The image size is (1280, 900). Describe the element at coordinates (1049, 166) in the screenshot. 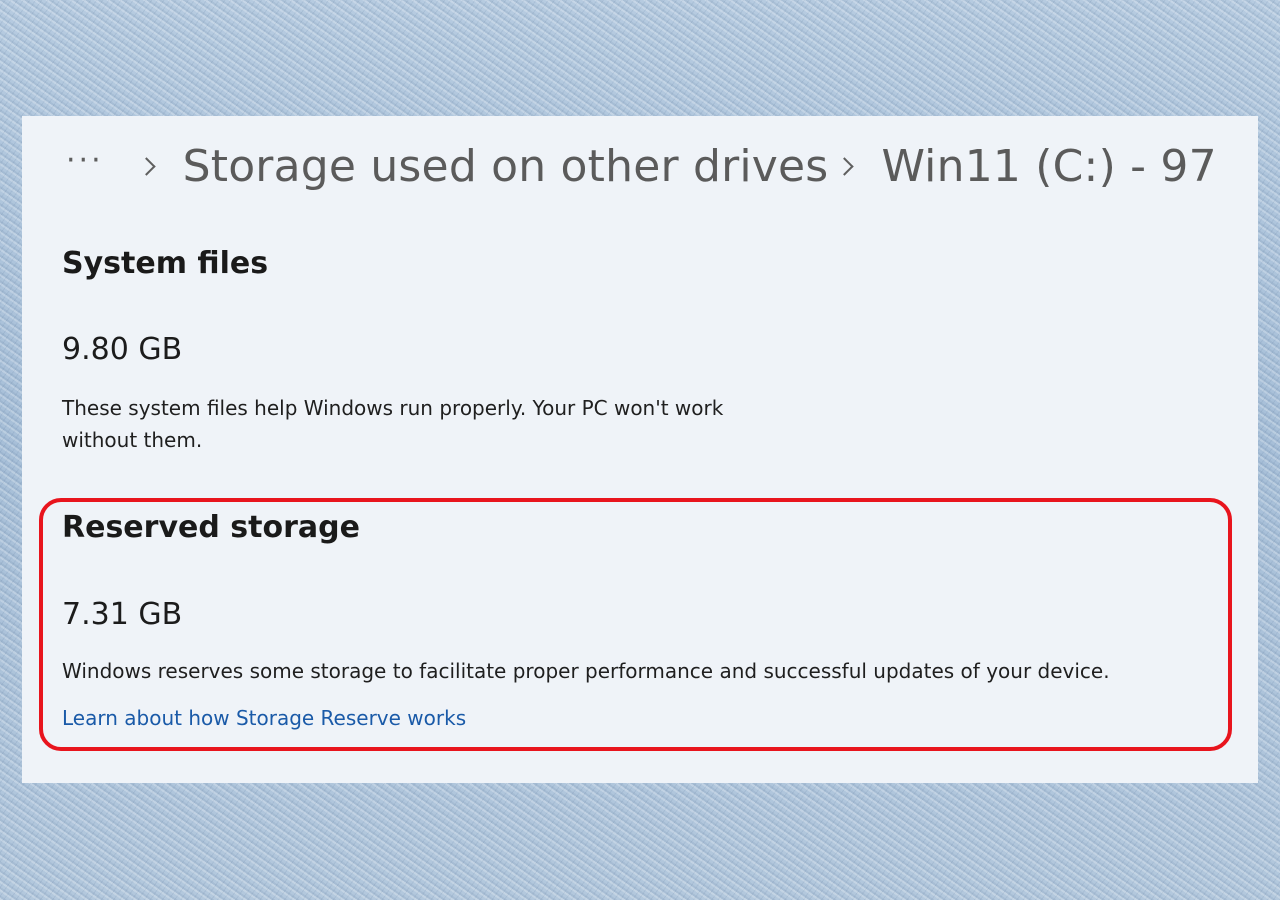

I see `breadcrumb-item-current-drive: Win11 (C:) - 97` at that location.